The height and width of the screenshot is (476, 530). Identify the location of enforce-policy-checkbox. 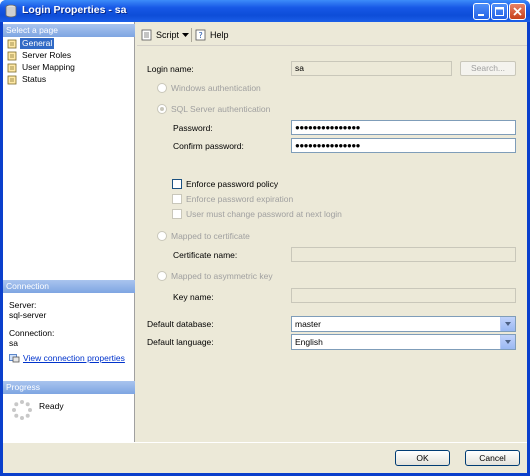
(177, 184).